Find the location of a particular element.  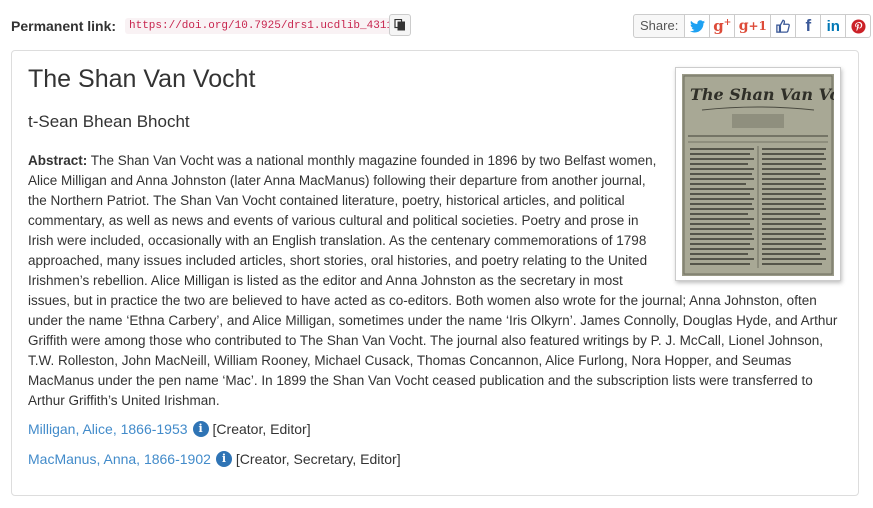

thumbs-up-icon is located at coordinates (783, 26).